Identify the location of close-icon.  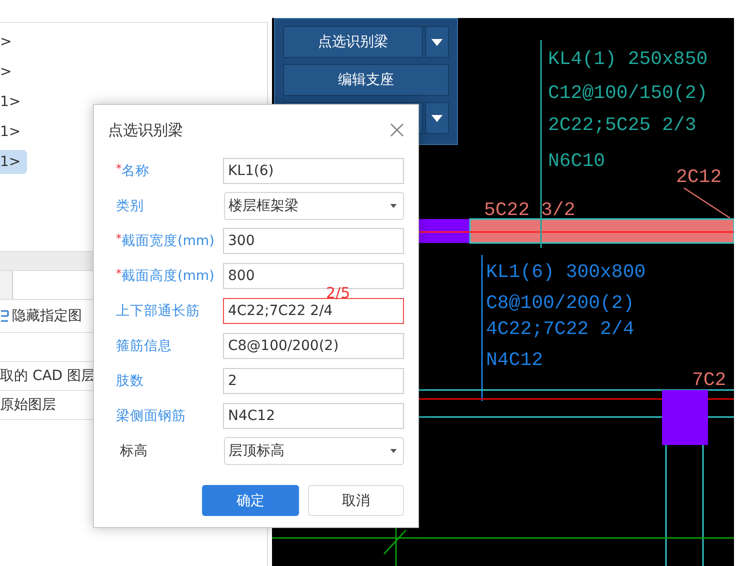
(397, 130).